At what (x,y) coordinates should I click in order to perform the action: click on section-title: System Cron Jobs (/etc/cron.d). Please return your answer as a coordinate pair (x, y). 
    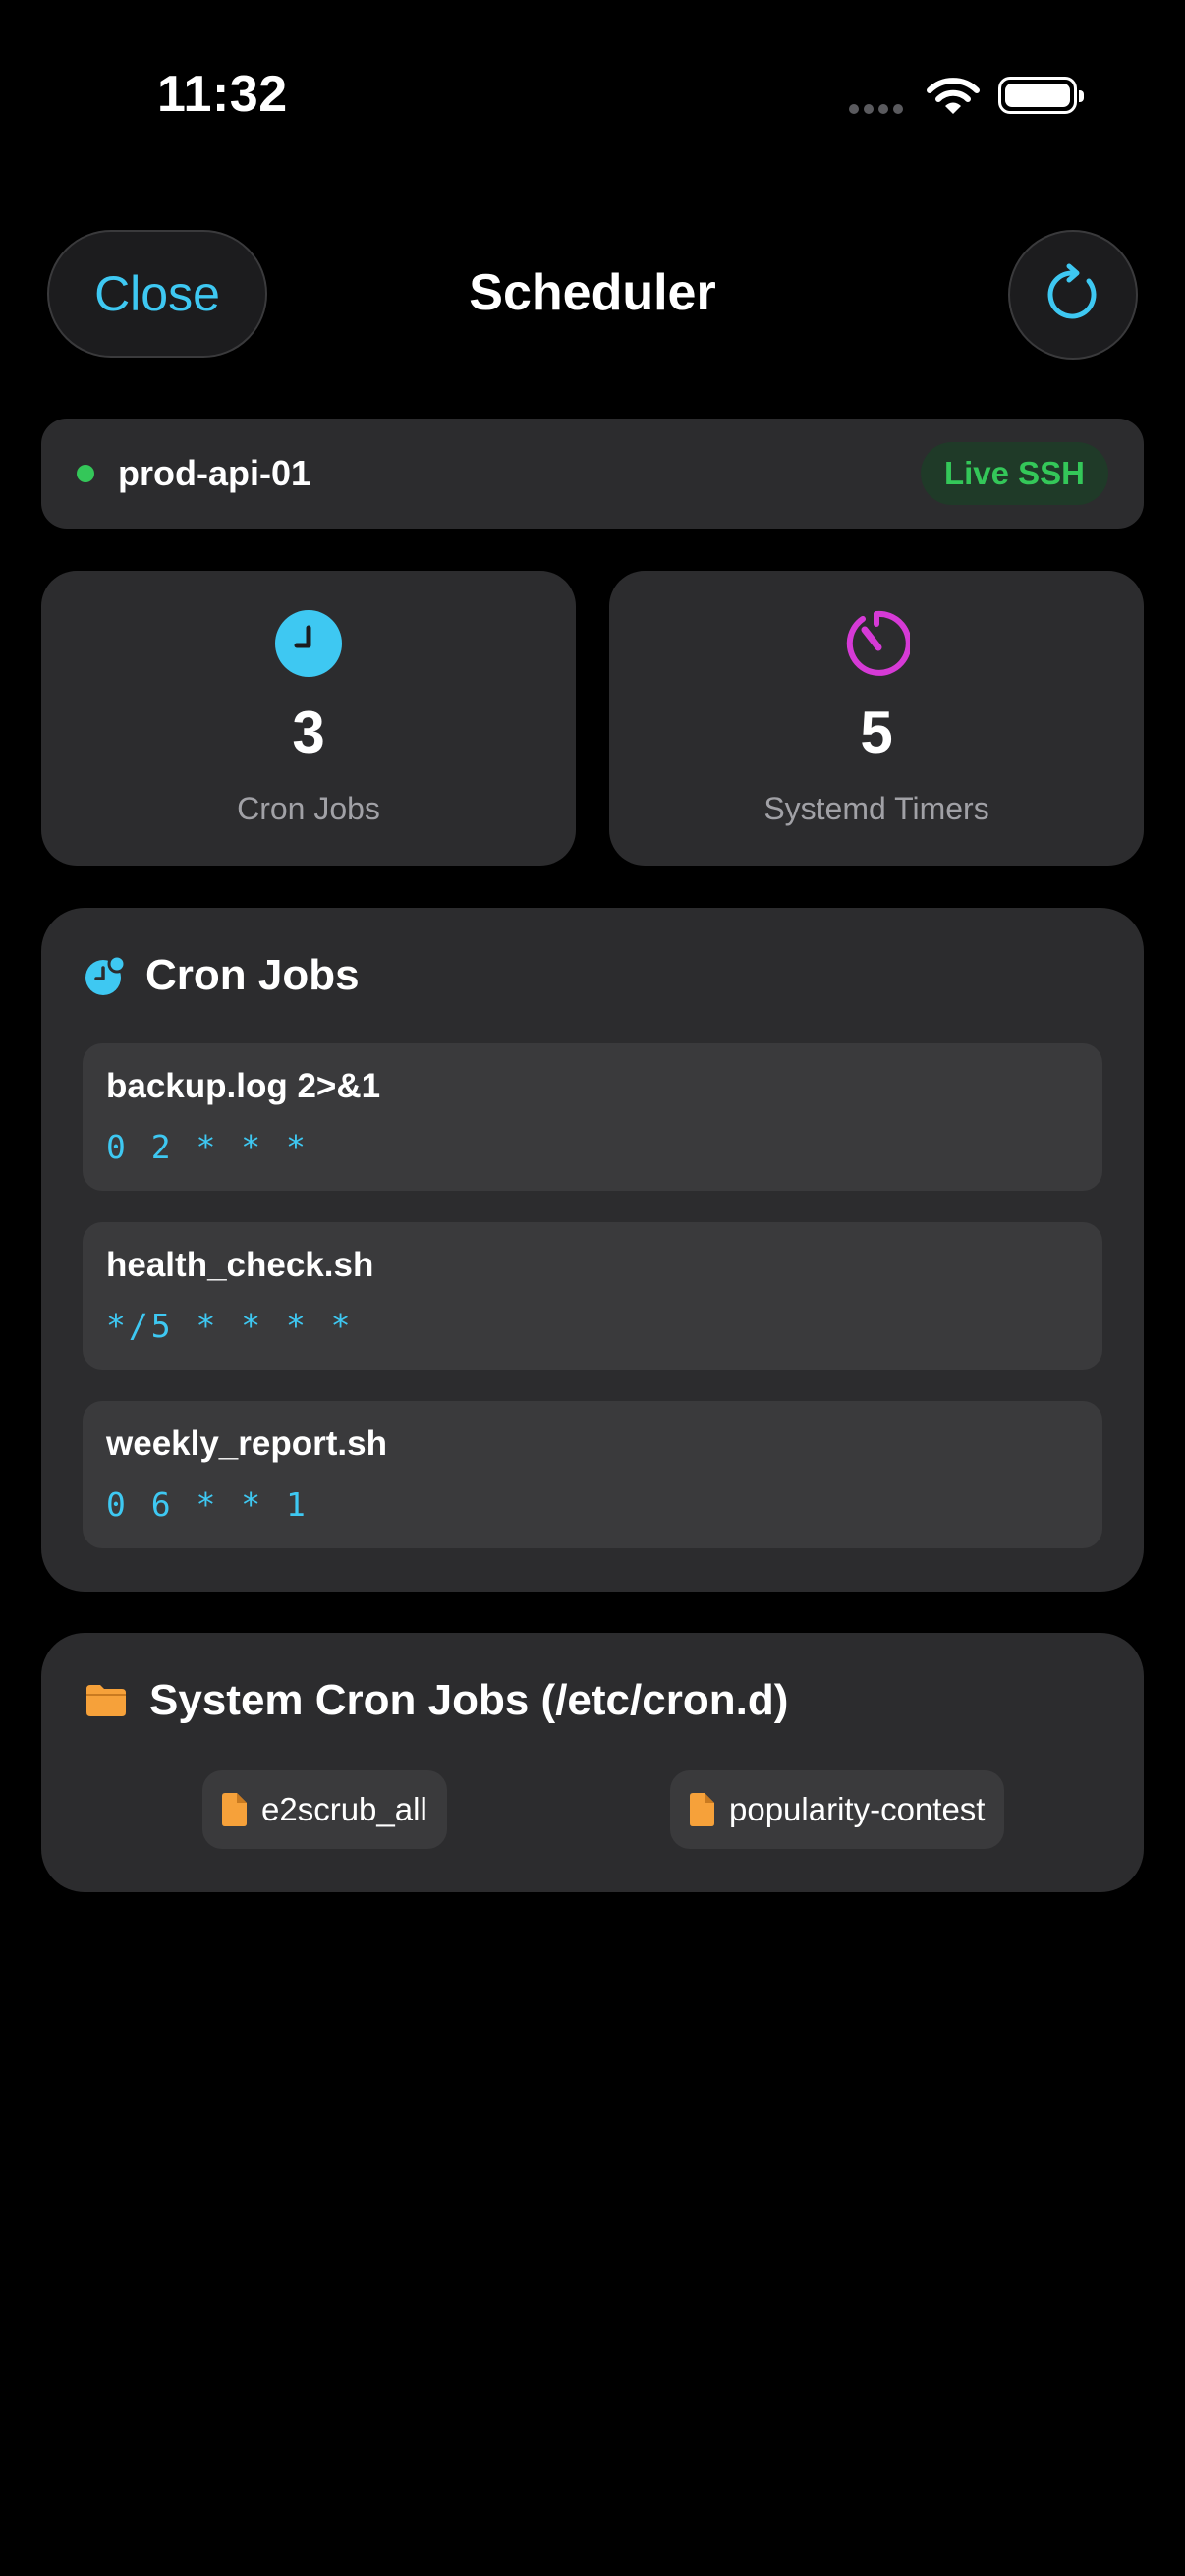
    Looking at the image, I should click on (469, 1700).